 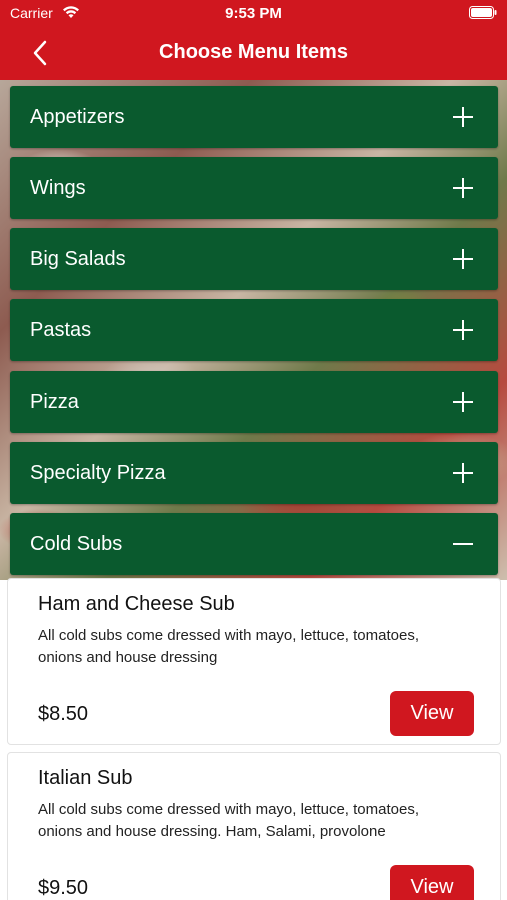 I want to click on status-bar: Carrier 9:53 PM, so click(x=253, y=13).